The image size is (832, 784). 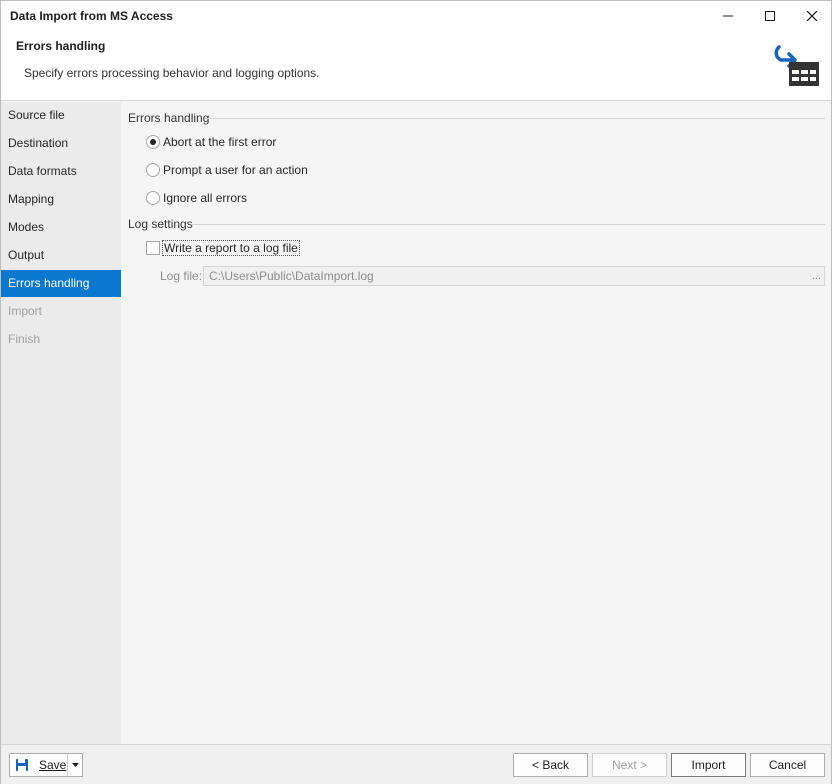 What do you see at coordinates (75, 765) in the screenshot?
I see `chevron-down-icon` at bounding box center [75, 765].